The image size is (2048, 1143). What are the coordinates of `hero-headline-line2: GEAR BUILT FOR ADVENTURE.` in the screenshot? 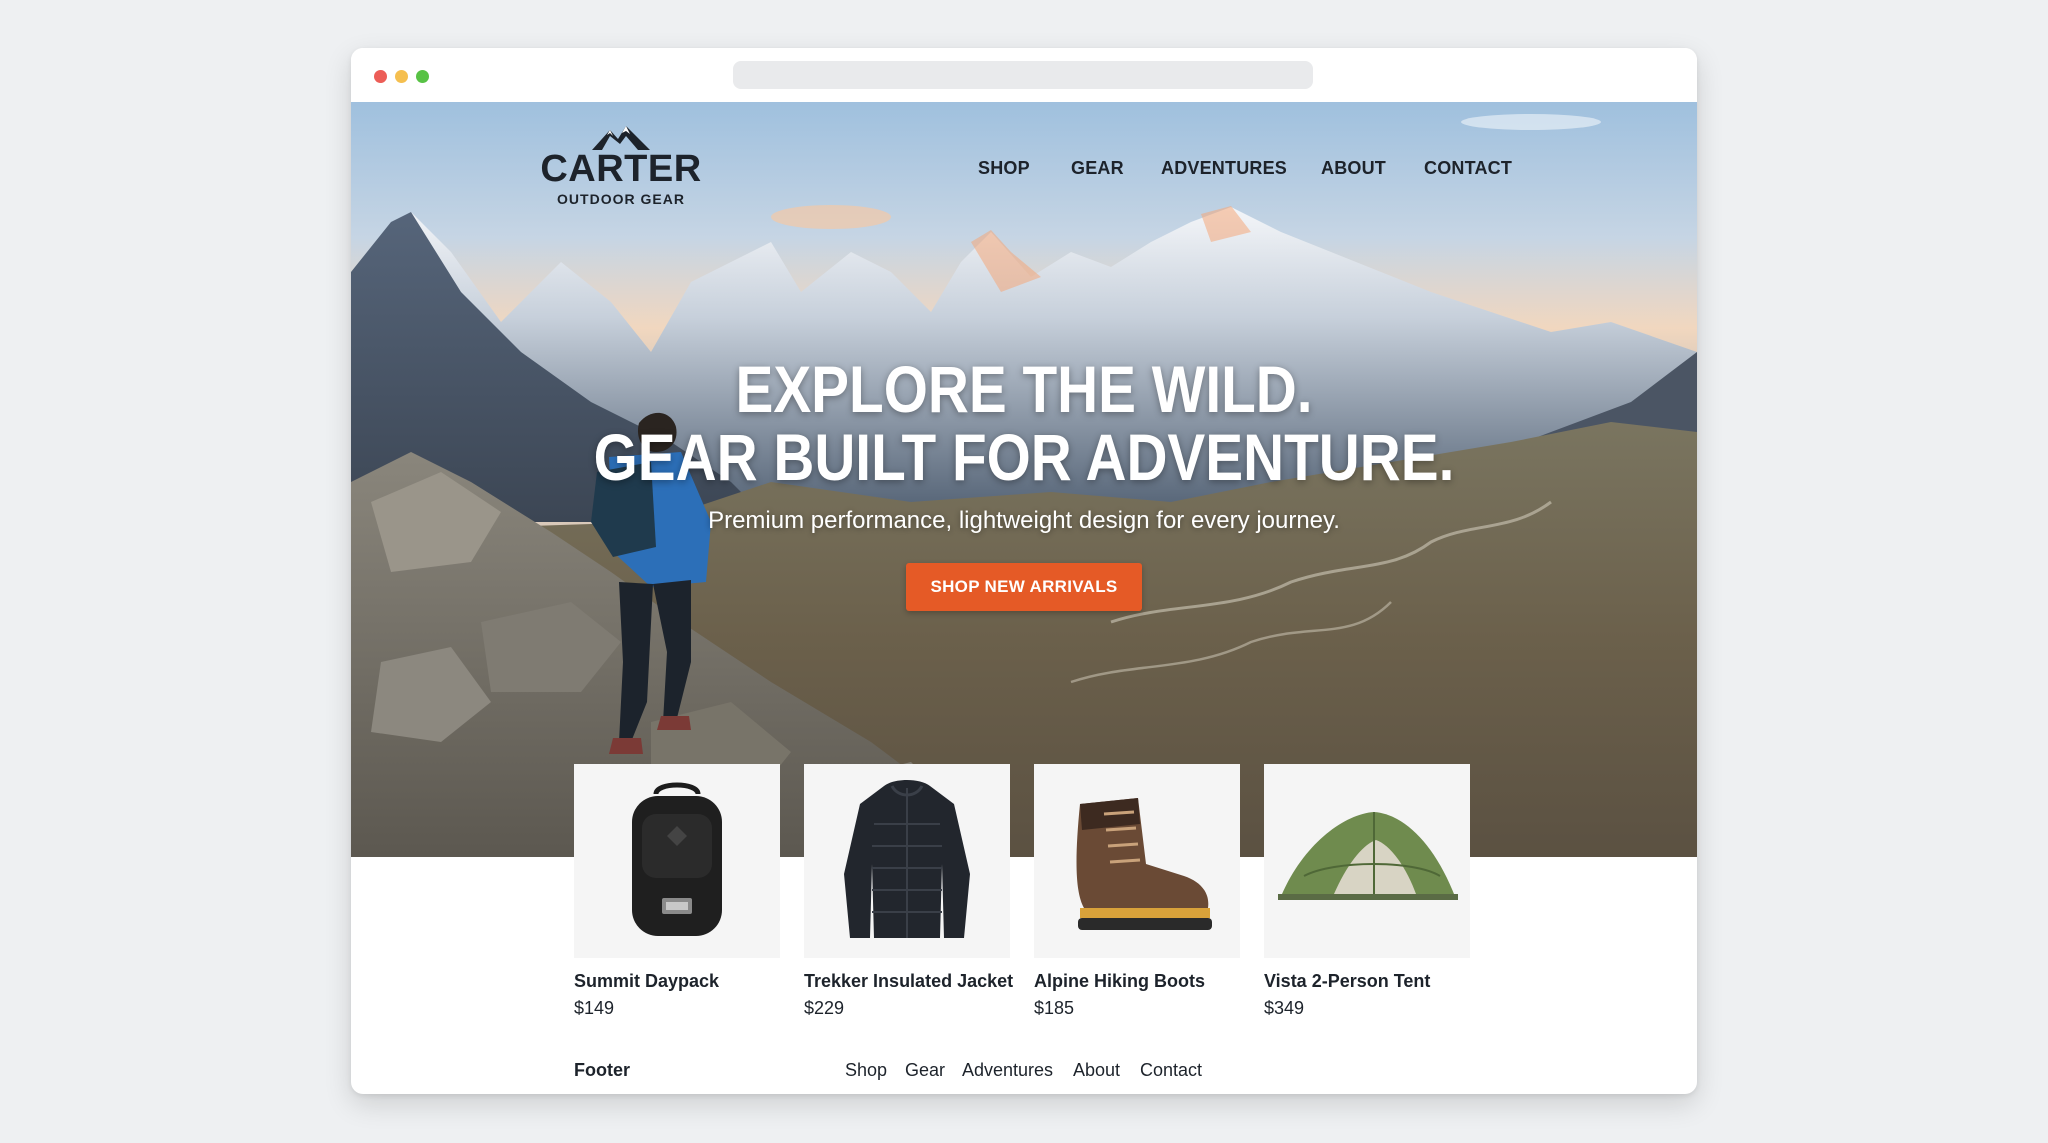 It's located at (1024, 457).